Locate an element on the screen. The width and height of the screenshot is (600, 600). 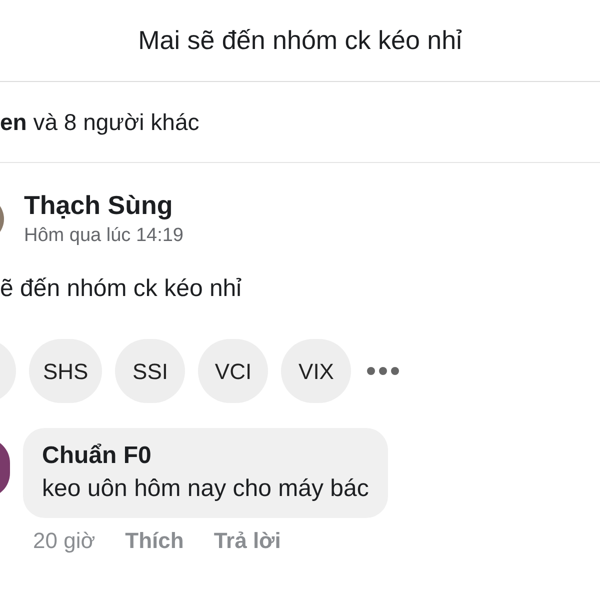
tag-chip: VCI is located at coordinates (233, 371).